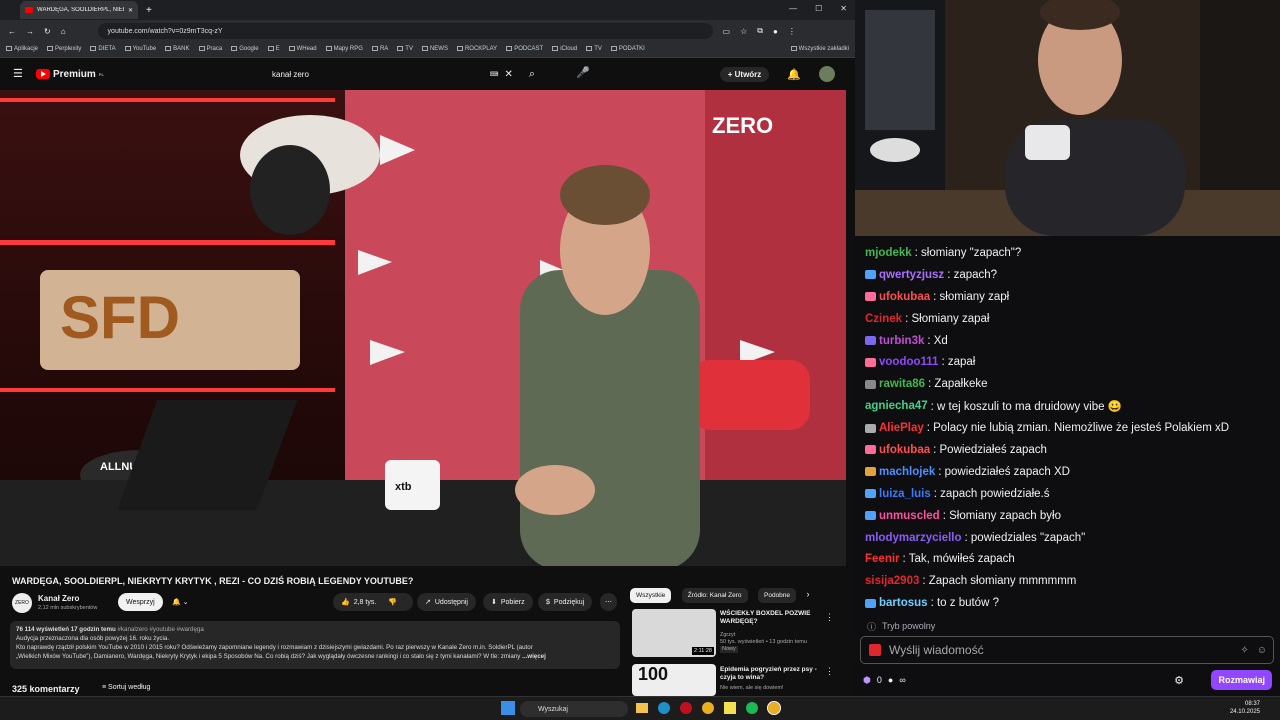 This screenshot has width=1280, height=720. I want to click on chrome-icon, so click(708, 708).